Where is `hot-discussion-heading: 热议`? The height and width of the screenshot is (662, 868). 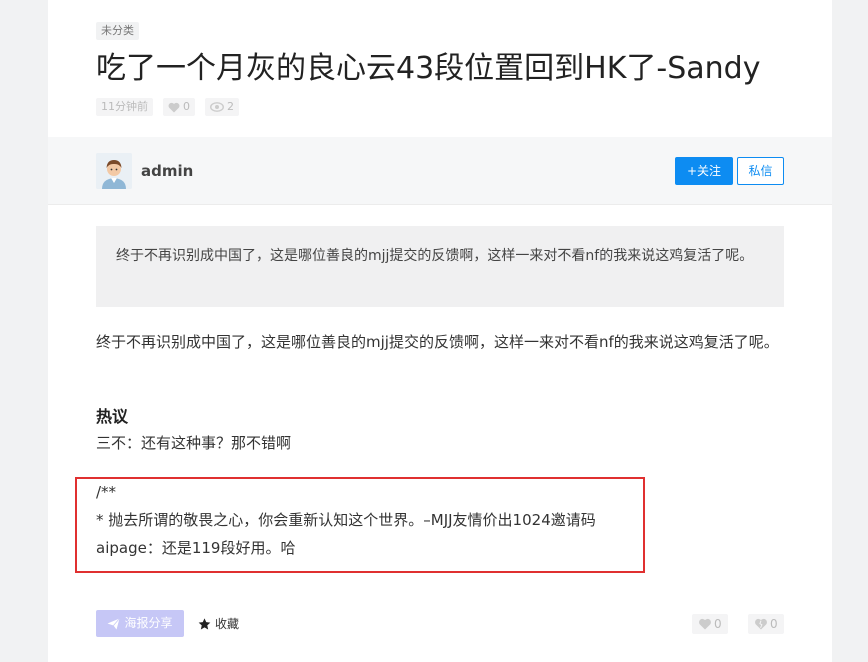 hot-discussion-heading: 热议 is located at coordinates (112, 416).